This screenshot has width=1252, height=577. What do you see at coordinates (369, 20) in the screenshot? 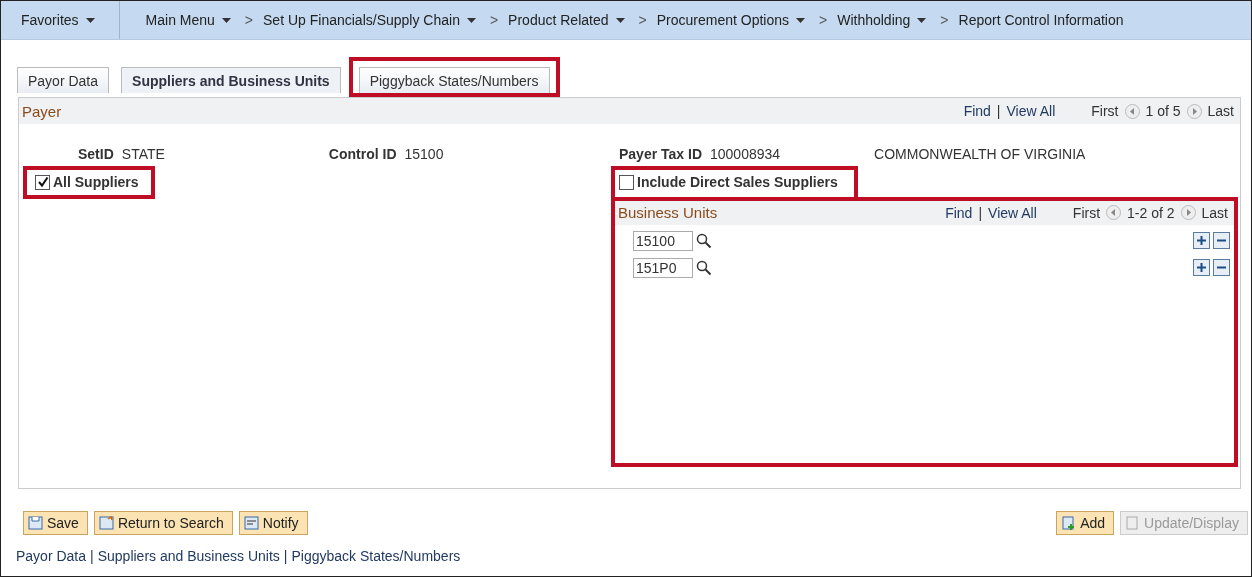
I see `menu-item: Set Up Financials/Supply Chain` at bounding box center [369, 20].